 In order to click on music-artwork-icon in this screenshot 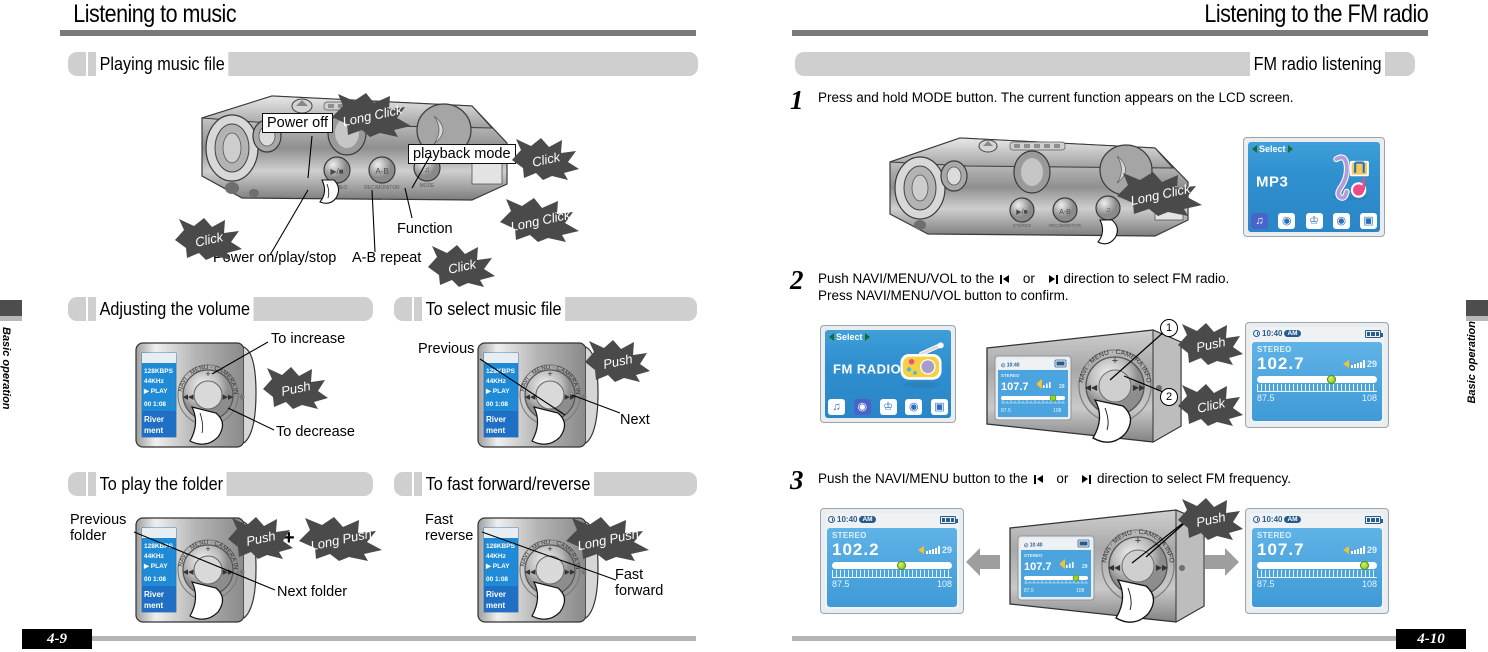, I will do `click(1350, 177)`.